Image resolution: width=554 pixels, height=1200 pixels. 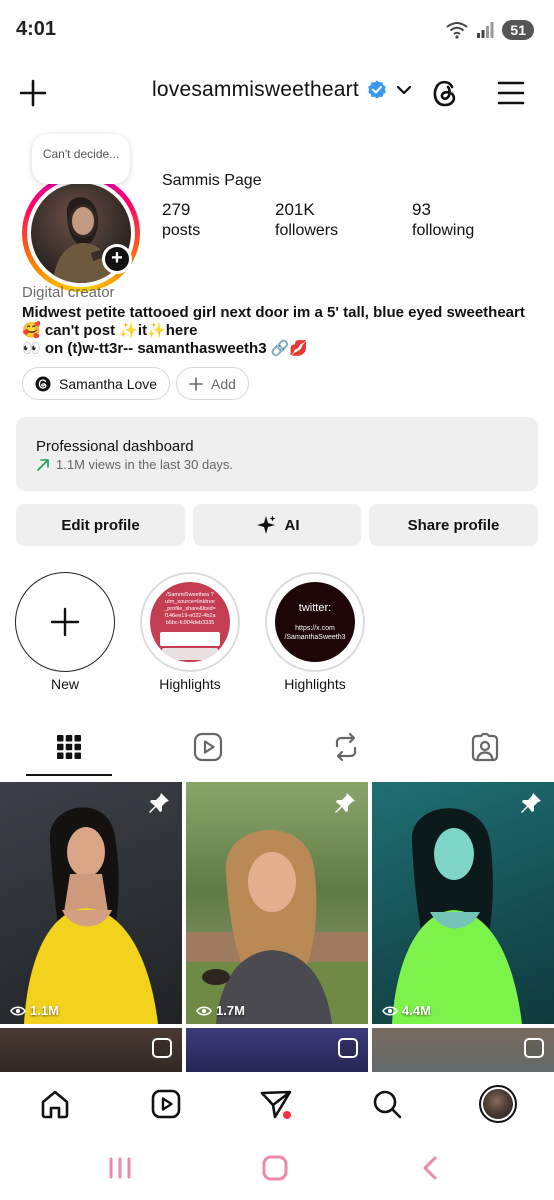 I want to click on nav-profile, so click(x=498, y=1104).